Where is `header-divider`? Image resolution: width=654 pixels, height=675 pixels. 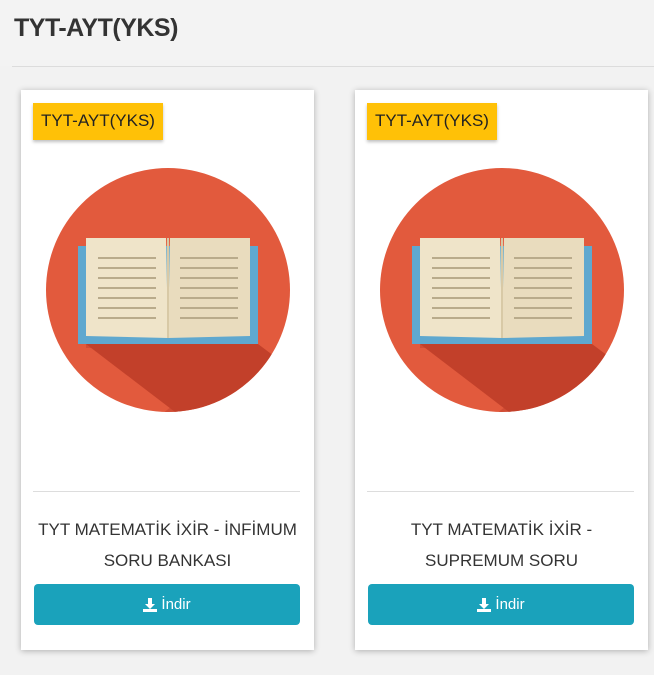 header-divider is located at coordinates (333, 66).